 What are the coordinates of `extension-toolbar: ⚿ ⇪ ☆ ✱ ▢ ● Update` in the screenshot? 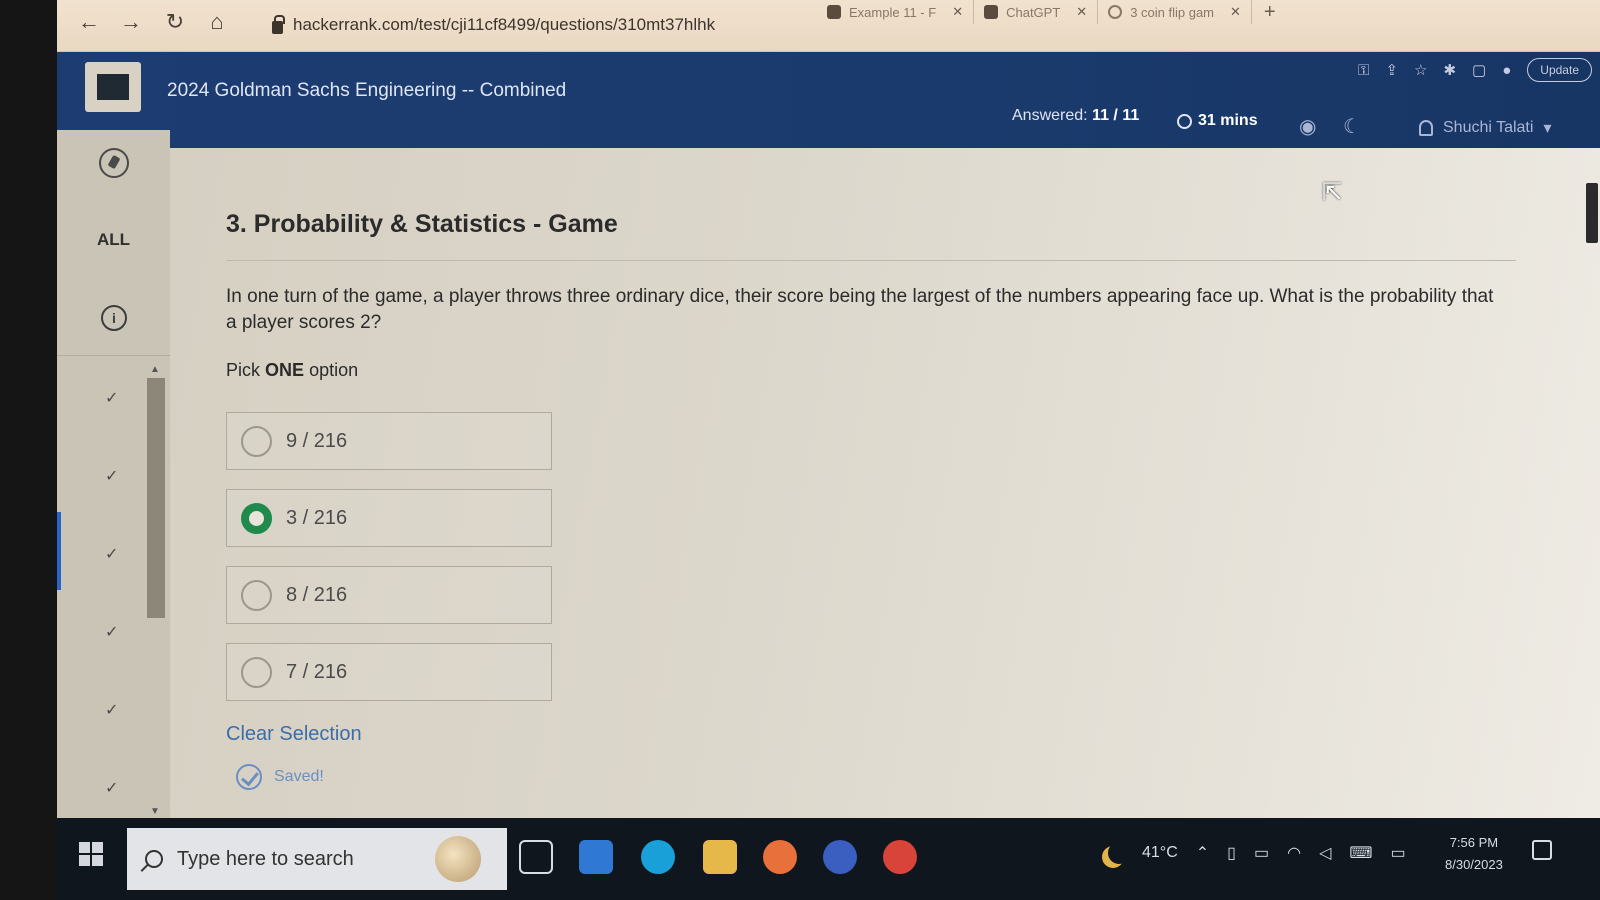 It's located at (1475, 70).